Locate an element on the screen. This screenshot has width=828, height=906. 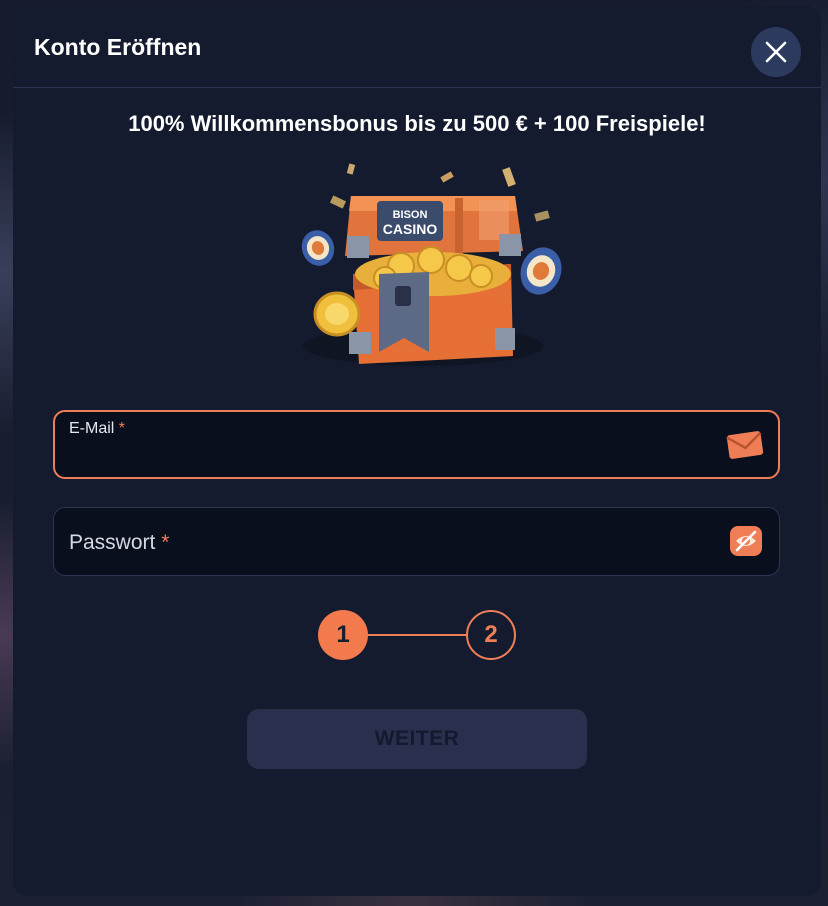
modal-title: Konto Eröffnen is located at coordinates (118, 47).